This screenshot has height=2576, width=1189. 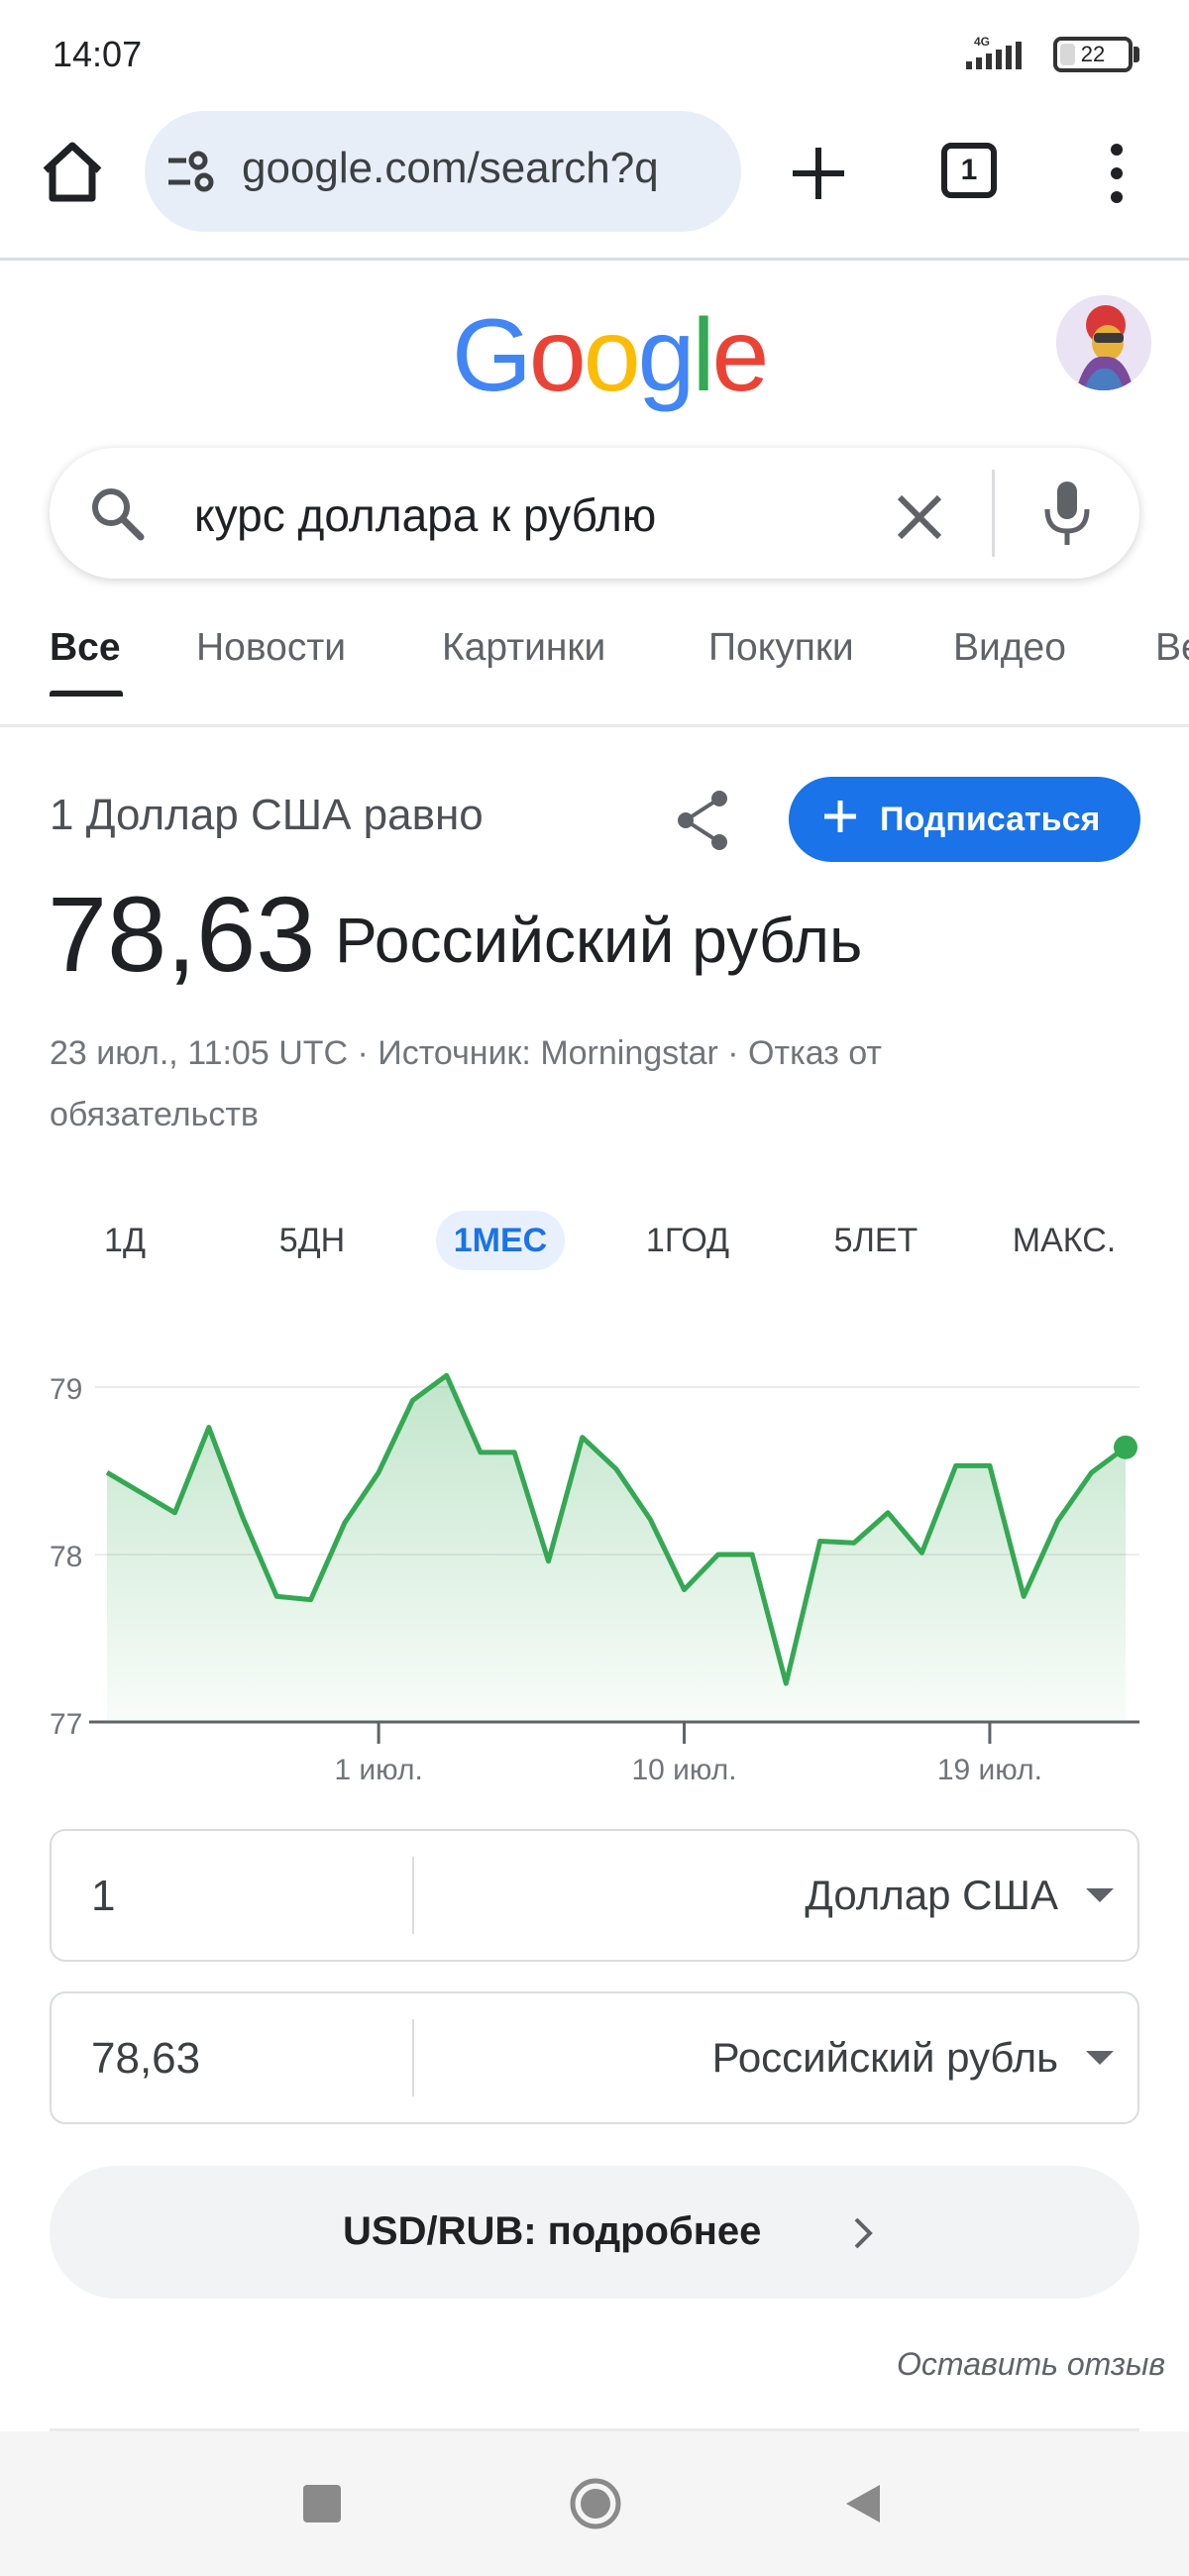 What do you see at coordinates (969, 170) in the screenshot?
I see `tab-switcher-button: 1` at bounding box center [969, 170].